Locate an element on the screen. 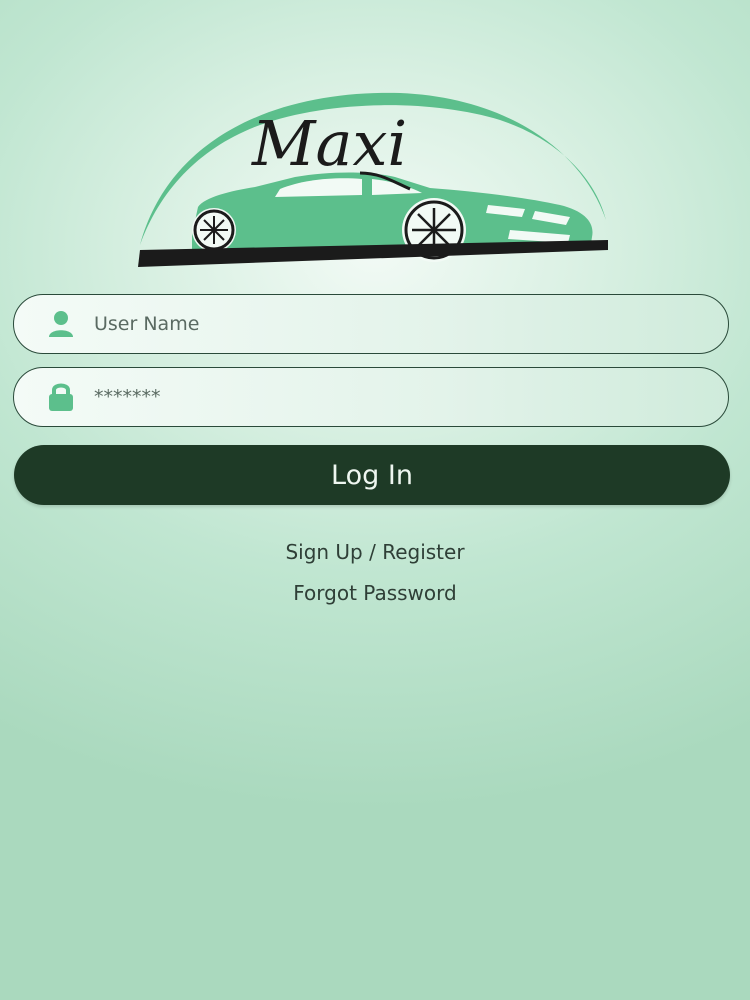 The height and width of the screenshot is (1000, 750). maxi-logo: Maxi is located at coordinates (375, 180).